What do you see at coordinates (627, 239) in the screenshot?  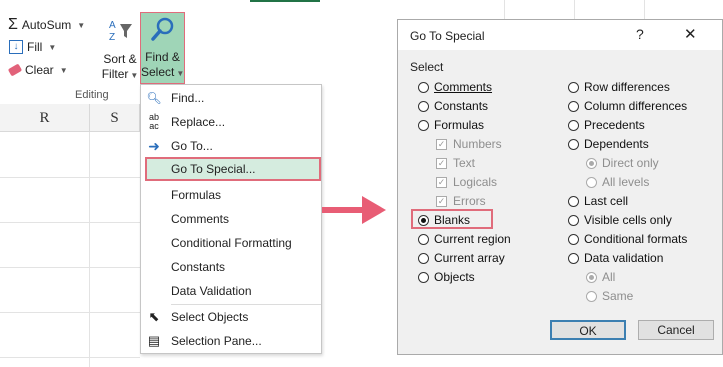 I see `option-conditional-formats: Conditional formats` at bounding box center [627, 239].